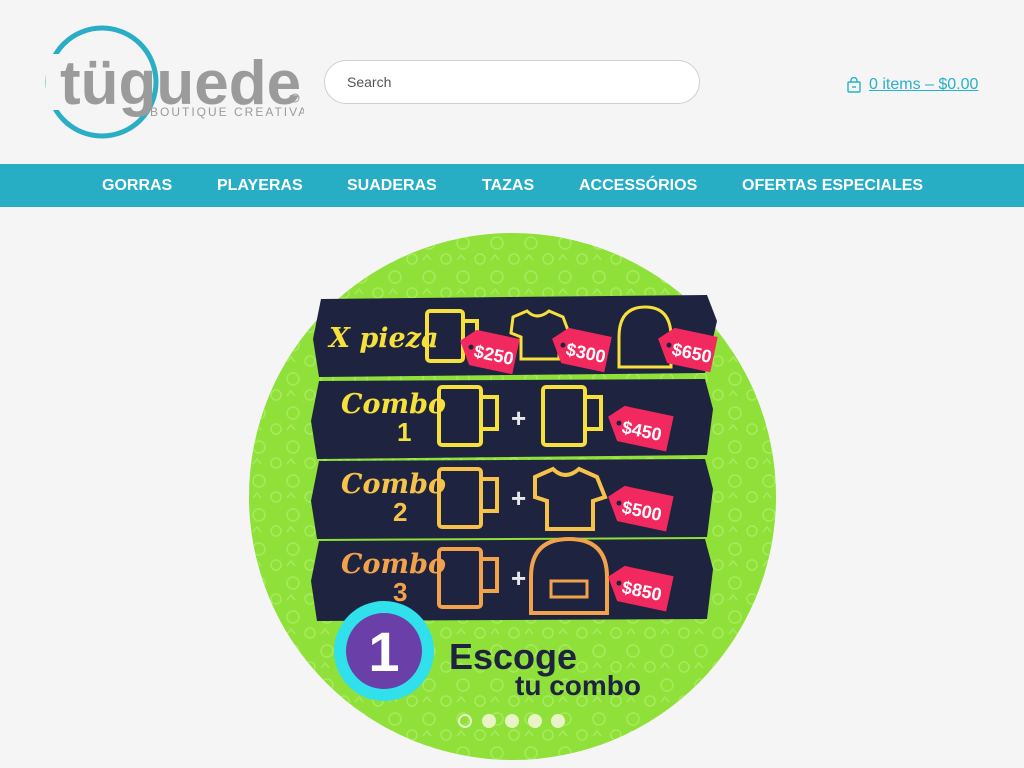 The image size is (1024, 768). Describe the element at coordinates (508, 185) in the screenshot. I see `nav-item-tazas: TAZAS` at that location.